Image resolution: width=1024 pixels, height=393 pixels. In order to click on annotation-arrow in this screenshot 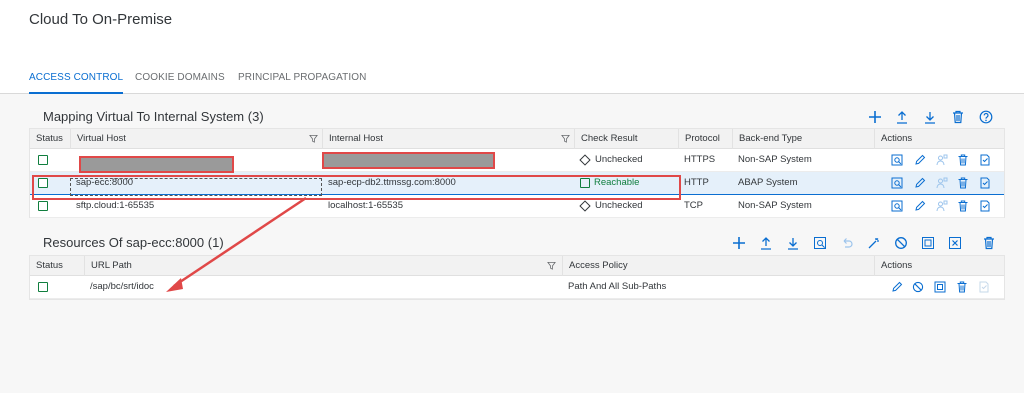, I will do `click(236, 244)`.